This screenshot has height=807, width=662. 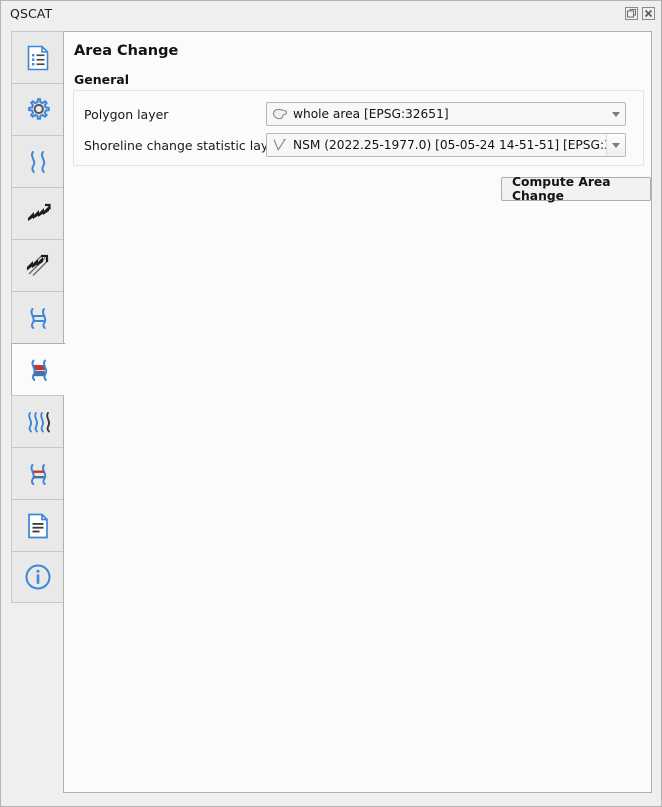 I want to click on area-change-icon, so click(x=39, y=370).